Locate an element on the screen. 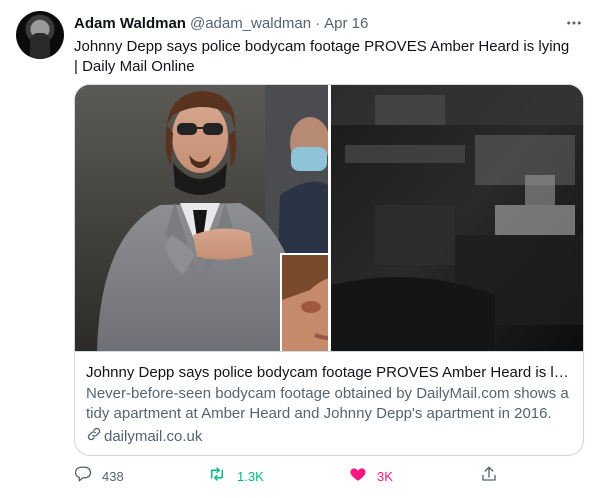 The image size is (600, 498). retweet-count: 1.3K is located at coordinates (250, 476).